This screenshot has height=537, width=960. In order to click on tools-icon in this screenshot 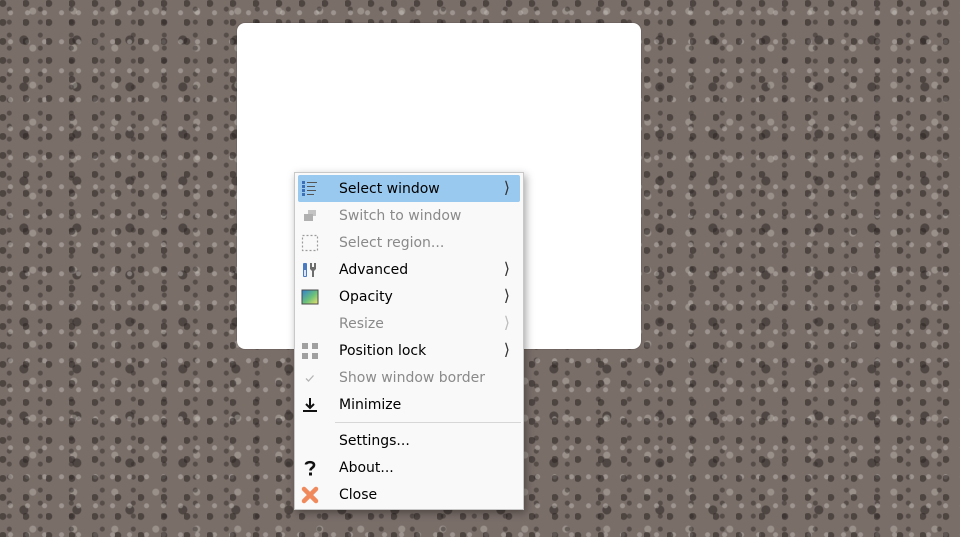, I will do `click(310, 270)`.